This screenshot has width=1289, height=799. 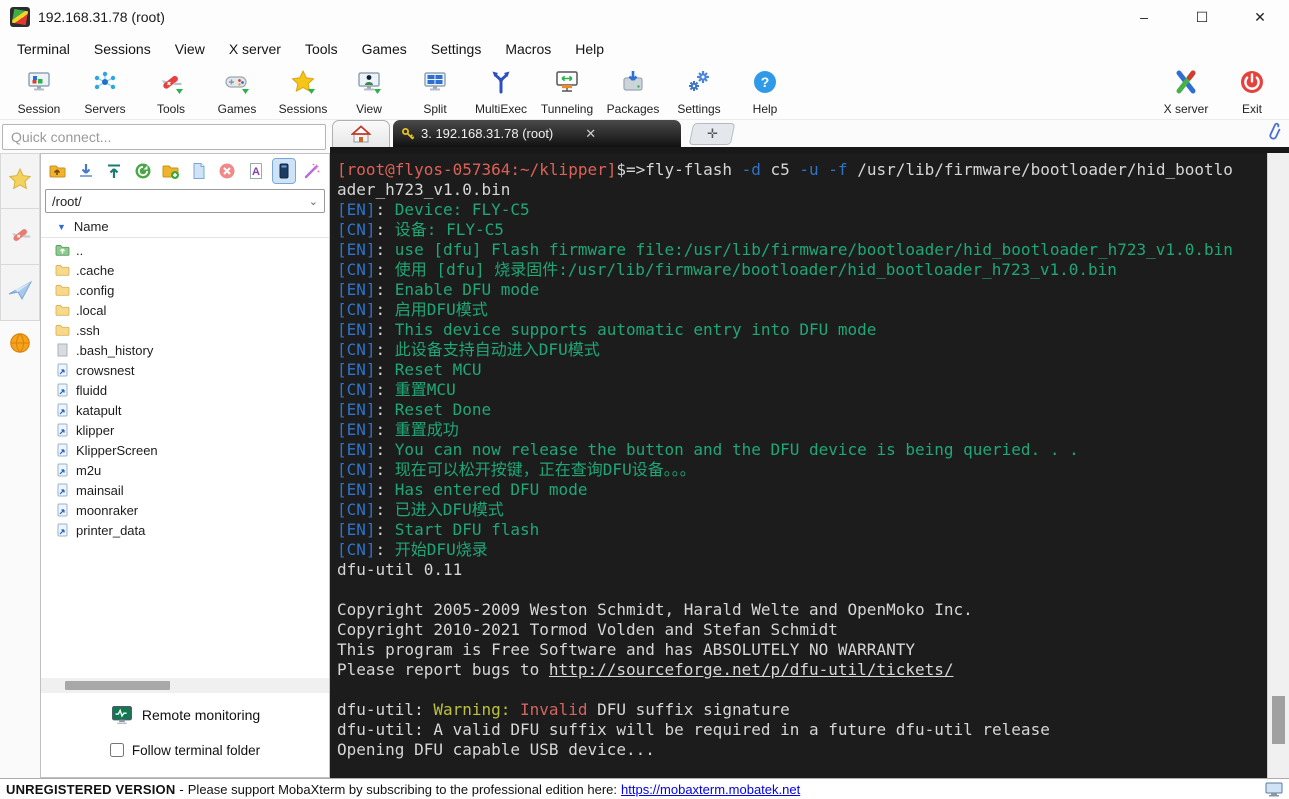 I want to click on toolbar-button-help: ? Help, so click(x=765, y=91).